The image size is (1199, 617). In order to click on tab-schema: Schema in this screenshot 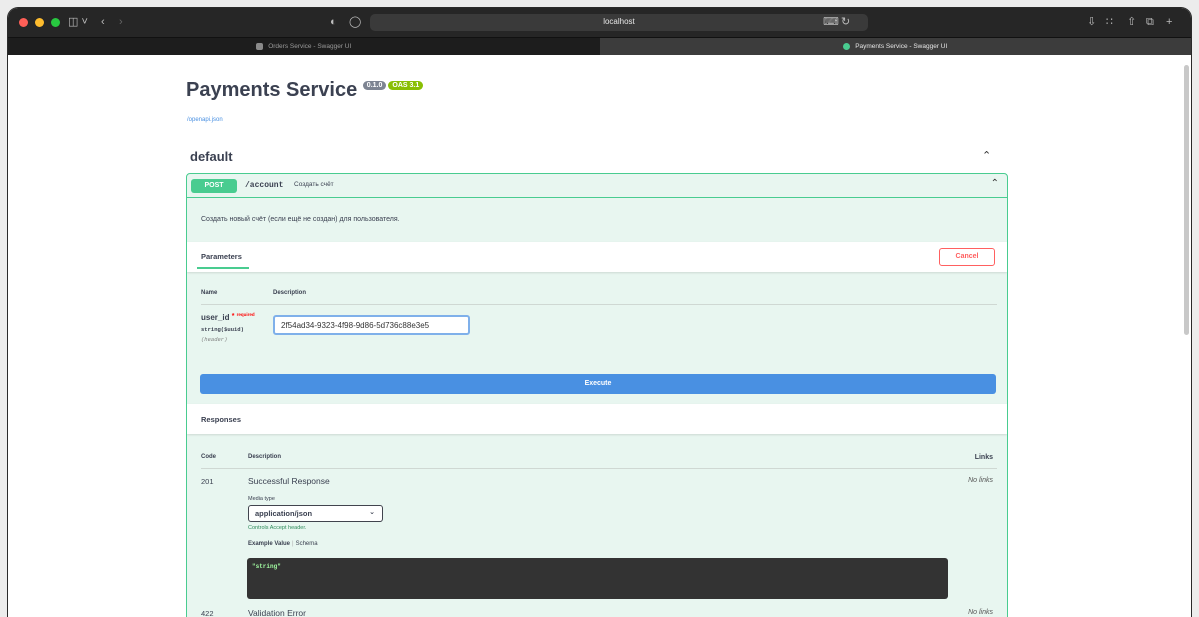, I will do `click(307, 544)`.